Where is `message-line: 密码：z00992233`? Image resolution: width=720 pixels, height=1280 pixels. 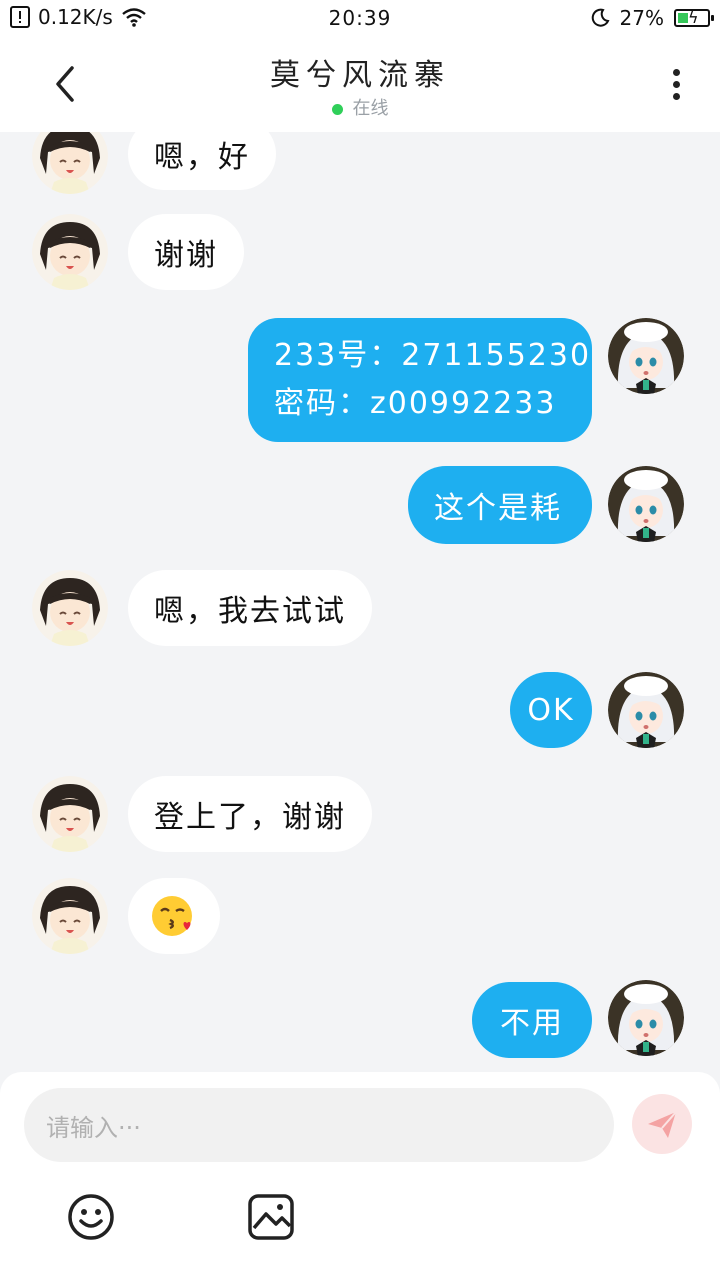 message-line: 密码：z00992233 is located at coordinates (415, 403).